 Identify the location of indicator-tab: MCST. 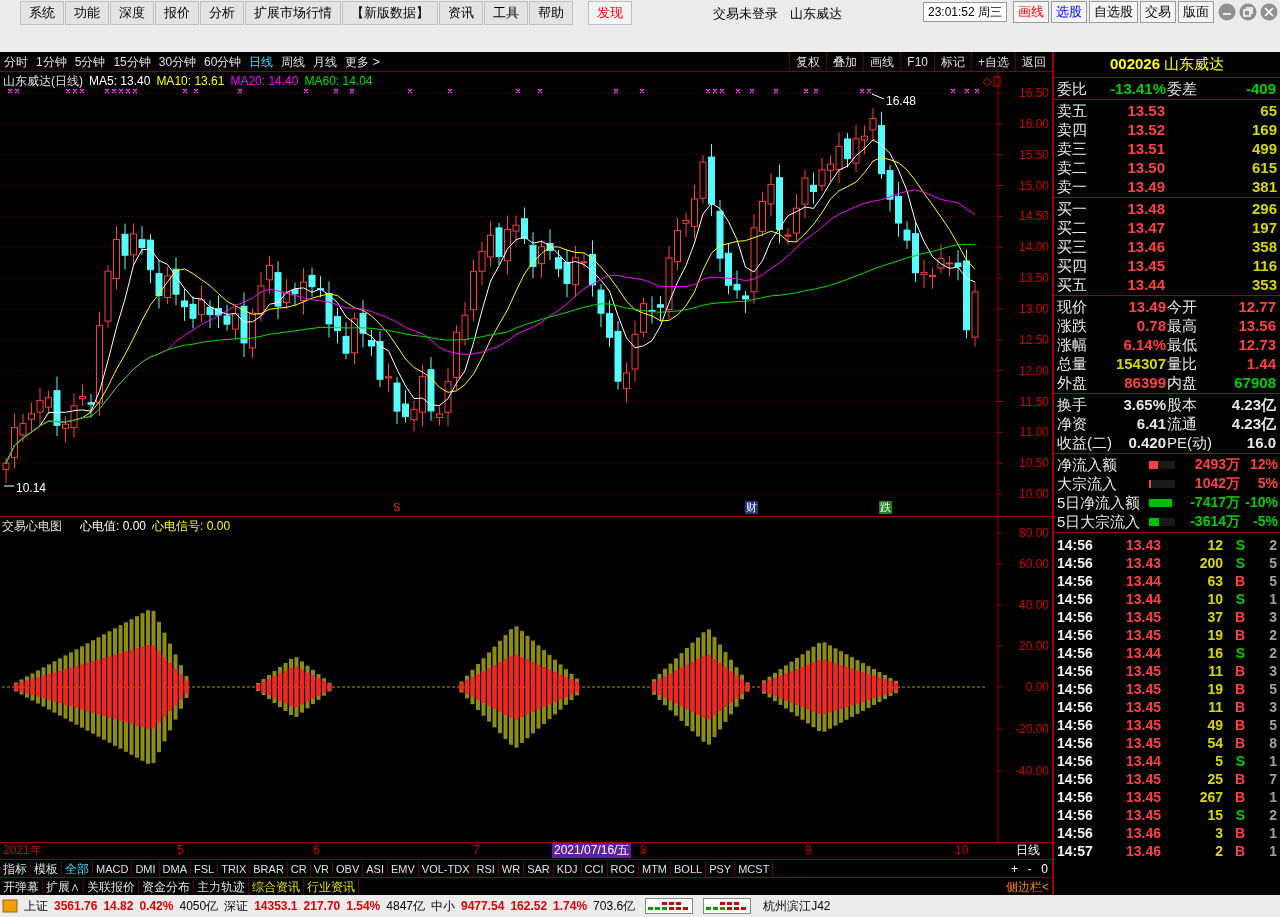
(754, 868).